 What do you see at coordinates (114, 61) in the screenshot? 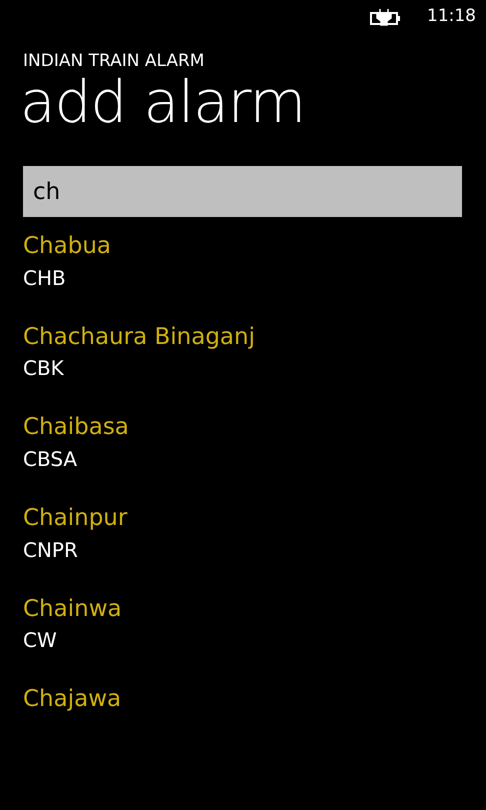
I see `app-title: INDIAN TRAIN ALARM` at bounding box center [114, 61].